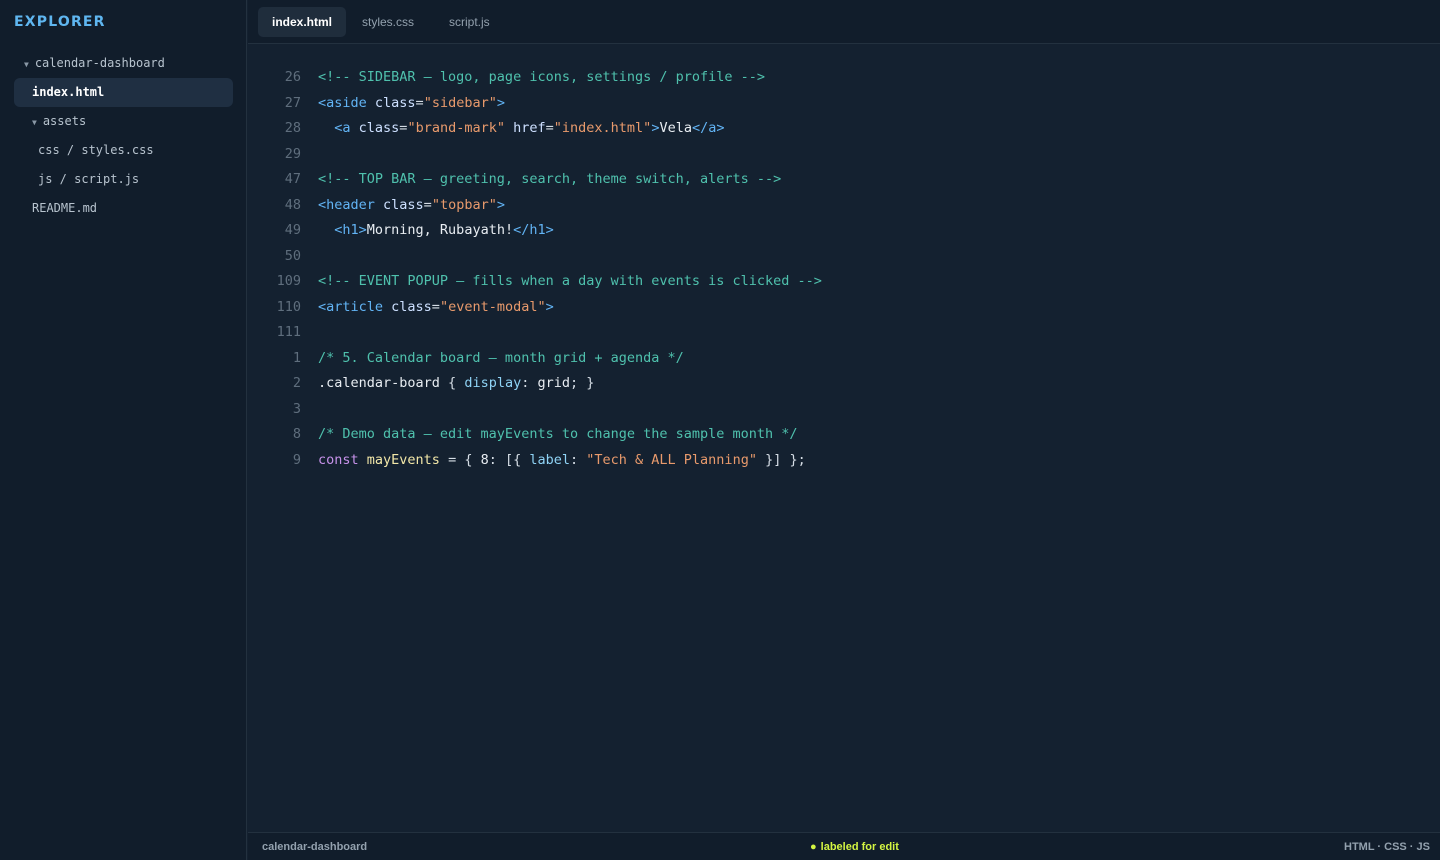  Describe the element at coordinates (292, 153) in the screenshot. I see `line-number: 29` at that location.